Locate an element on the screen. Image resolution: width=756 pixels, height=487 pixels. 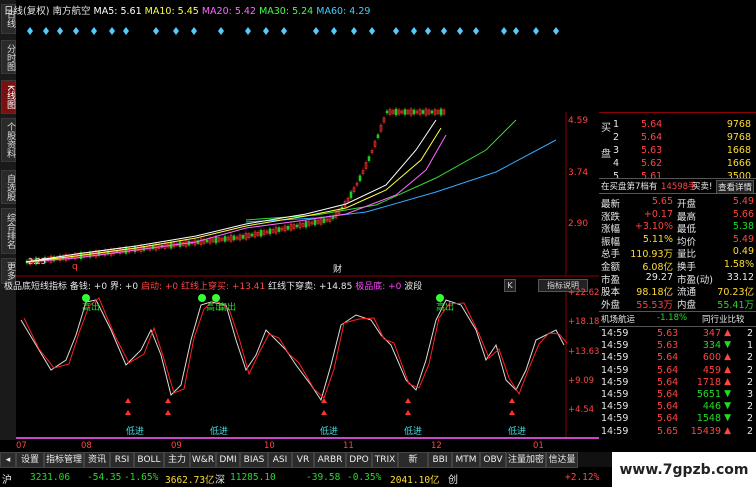
price-tick-2: 3.74 is located at coordinates (578, 173).